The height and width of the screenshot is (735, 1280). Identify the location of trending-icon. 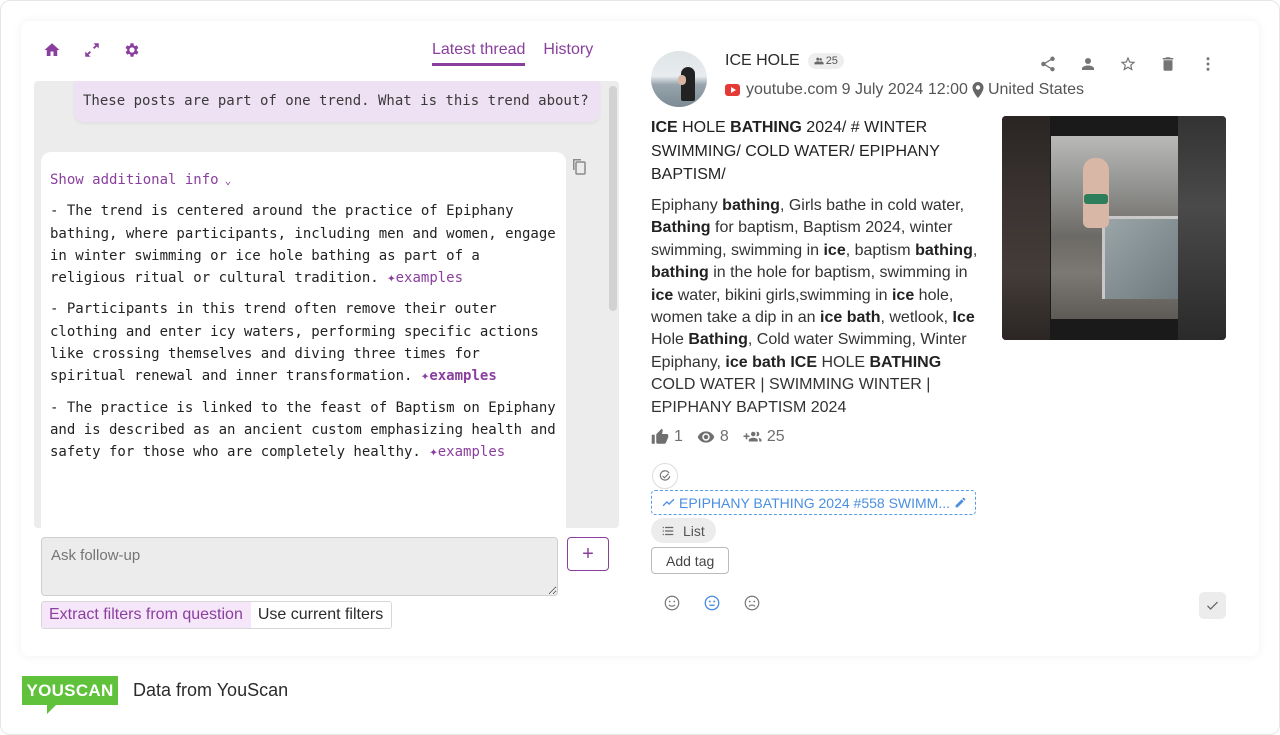
(668, 502).